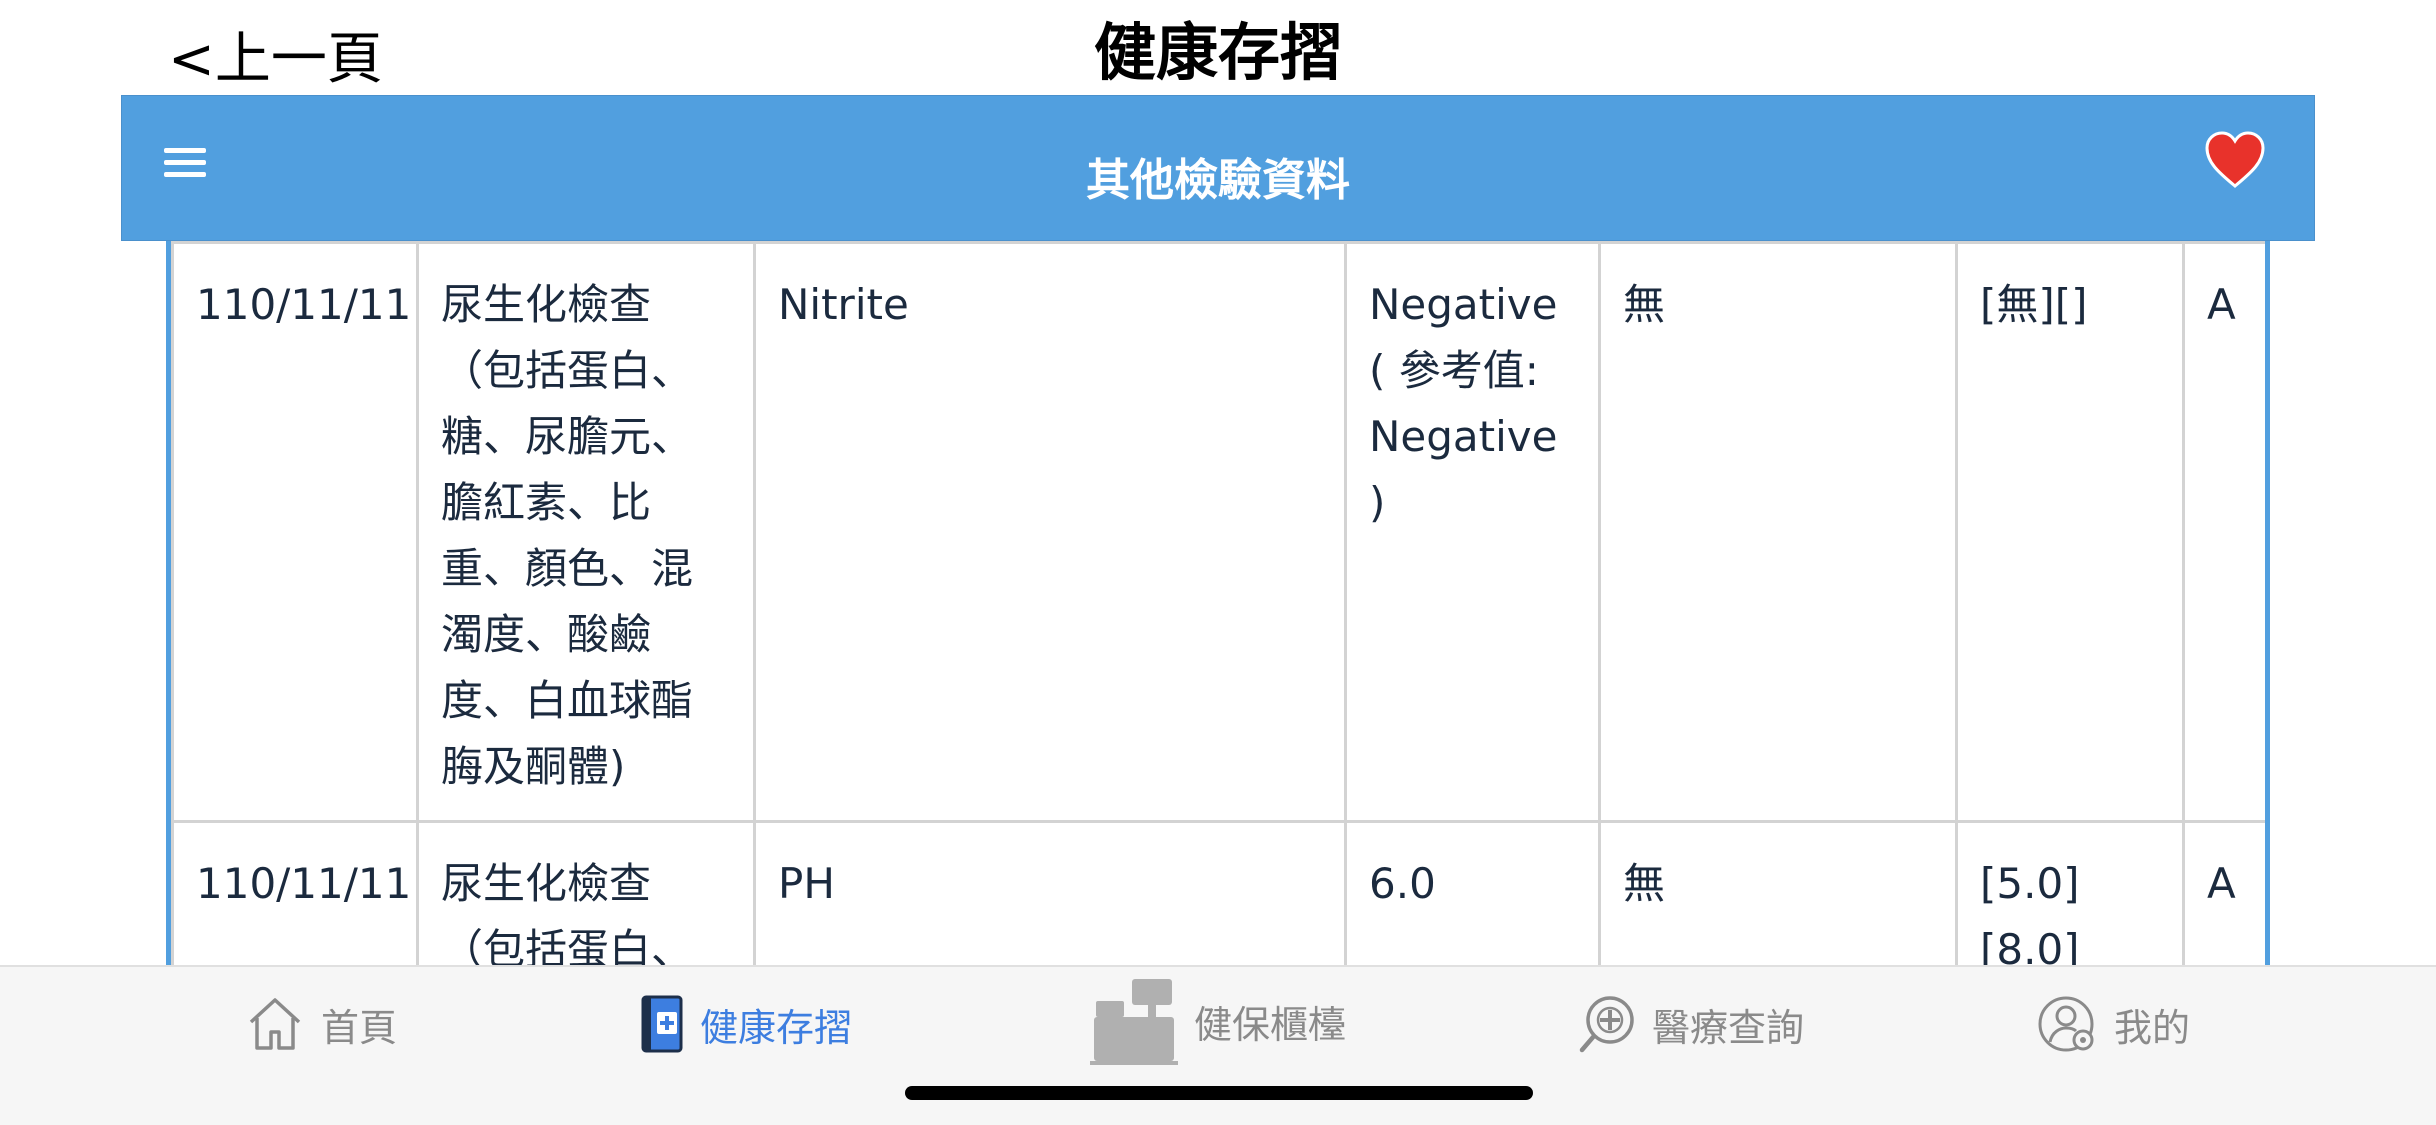 The image size is (2436, 1125). What do you see at coordinates (1472, 532) in the screenshot?
I see `cell-result: Negative ( 參考值: Negative )` at bounding box center [1472, 532].